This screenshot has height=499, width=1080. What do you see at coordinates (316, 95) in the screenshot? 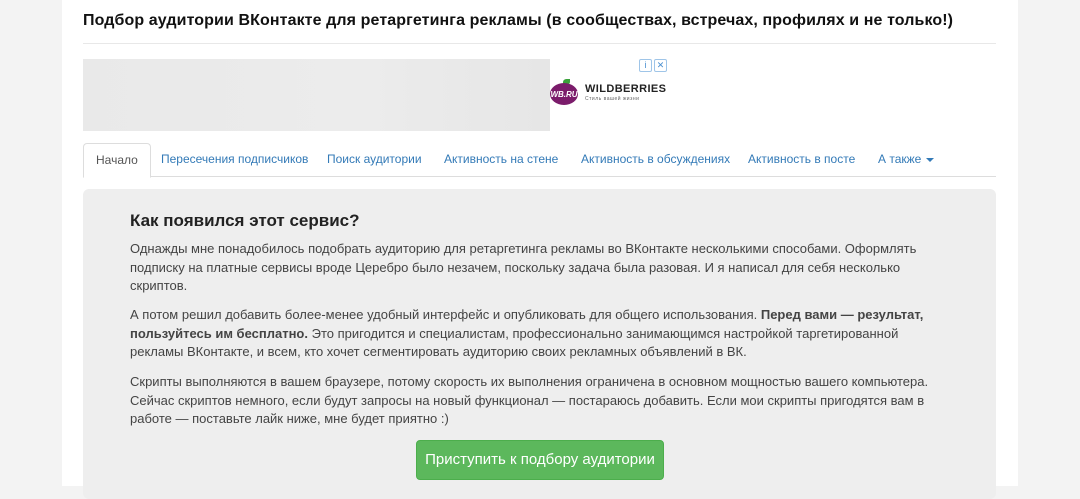
I see `ad-image` at bounding box center [316, 95].